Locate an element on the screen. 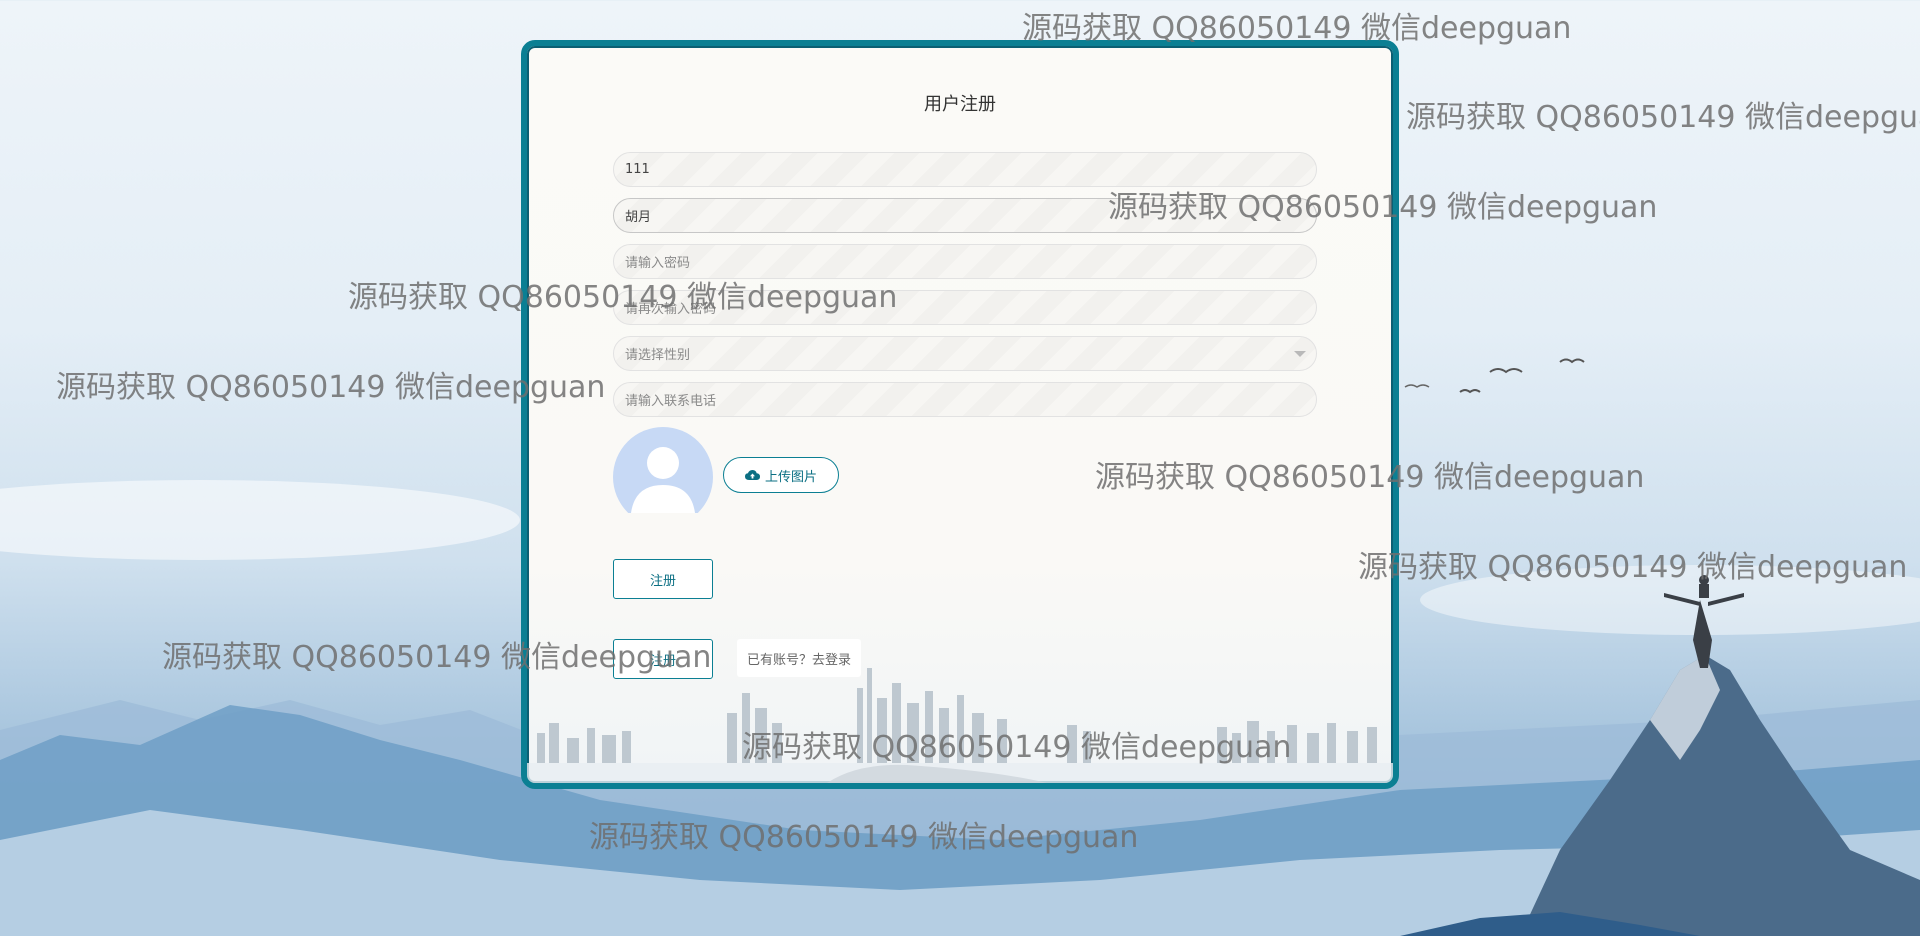  confirm-password-field: 请再次输入密码 is located at coordinates (965, 307).